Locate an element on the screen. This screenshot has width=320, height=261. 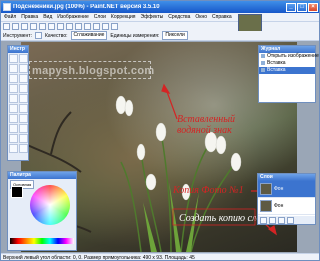
watermark-annotation: Вставленный водяной знак is located at coordinates (206, 125).